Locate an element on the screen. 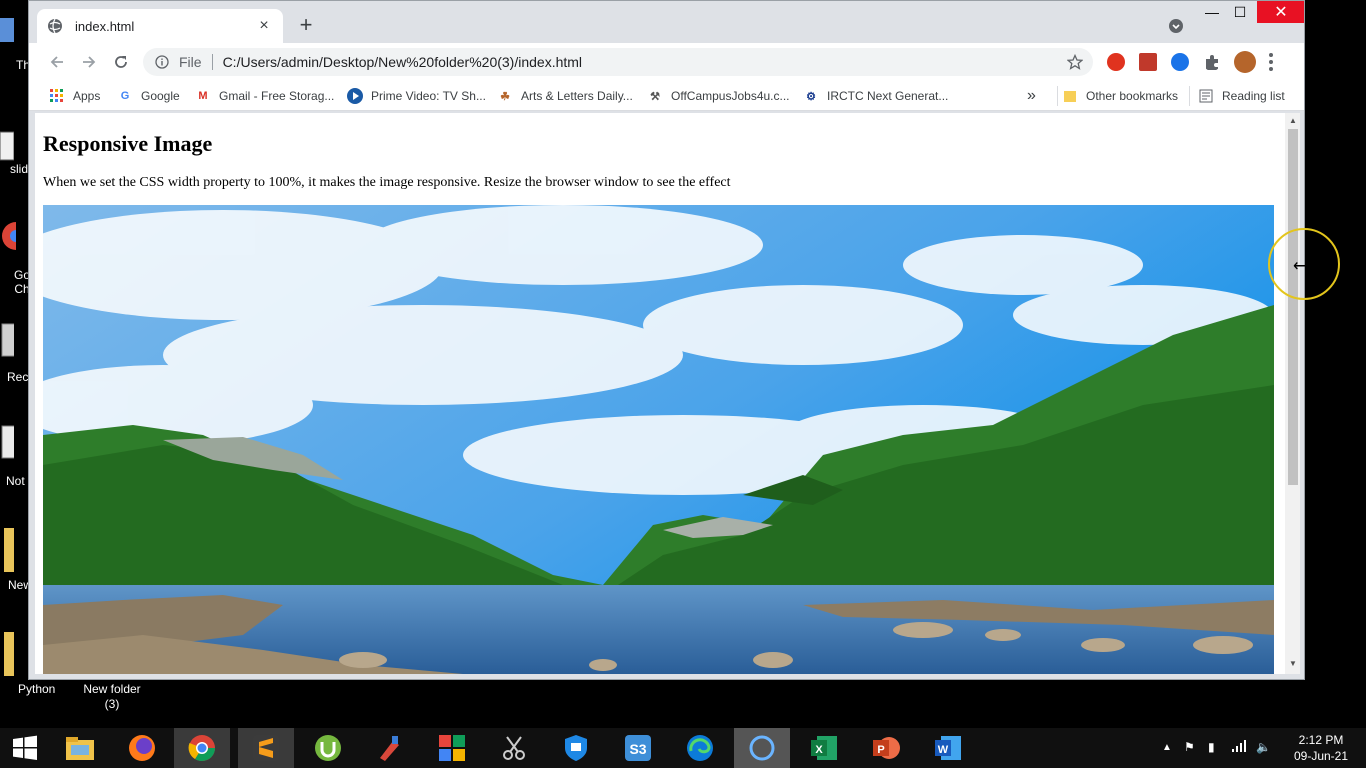 The height and width of the screenshot is (768, 1366). resize-cursor-icon: ⟷ is located at coordinates (1304, 266).